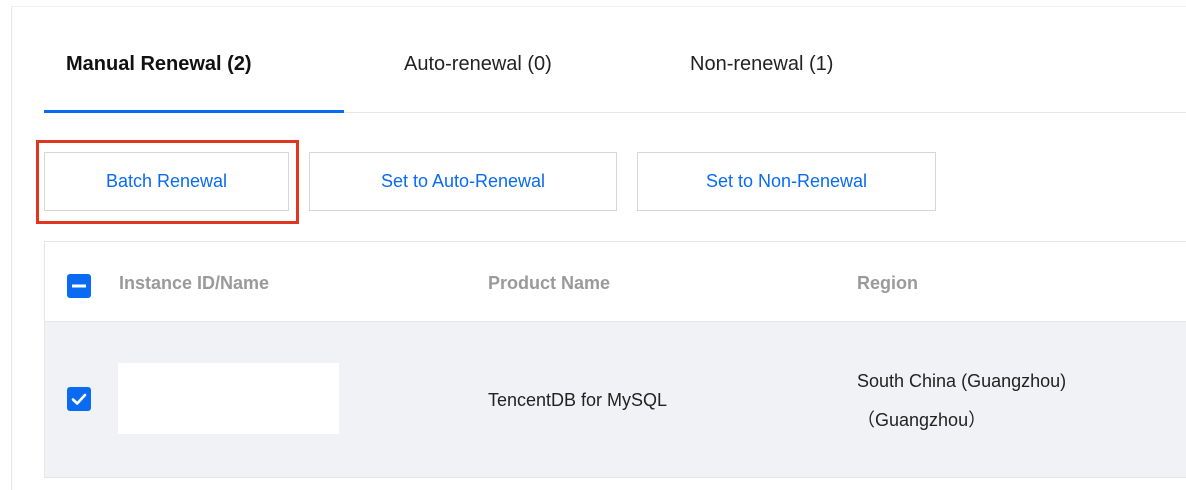 The image size is (1186, 490). I want to click on panel-top-border, so click(598, 6).